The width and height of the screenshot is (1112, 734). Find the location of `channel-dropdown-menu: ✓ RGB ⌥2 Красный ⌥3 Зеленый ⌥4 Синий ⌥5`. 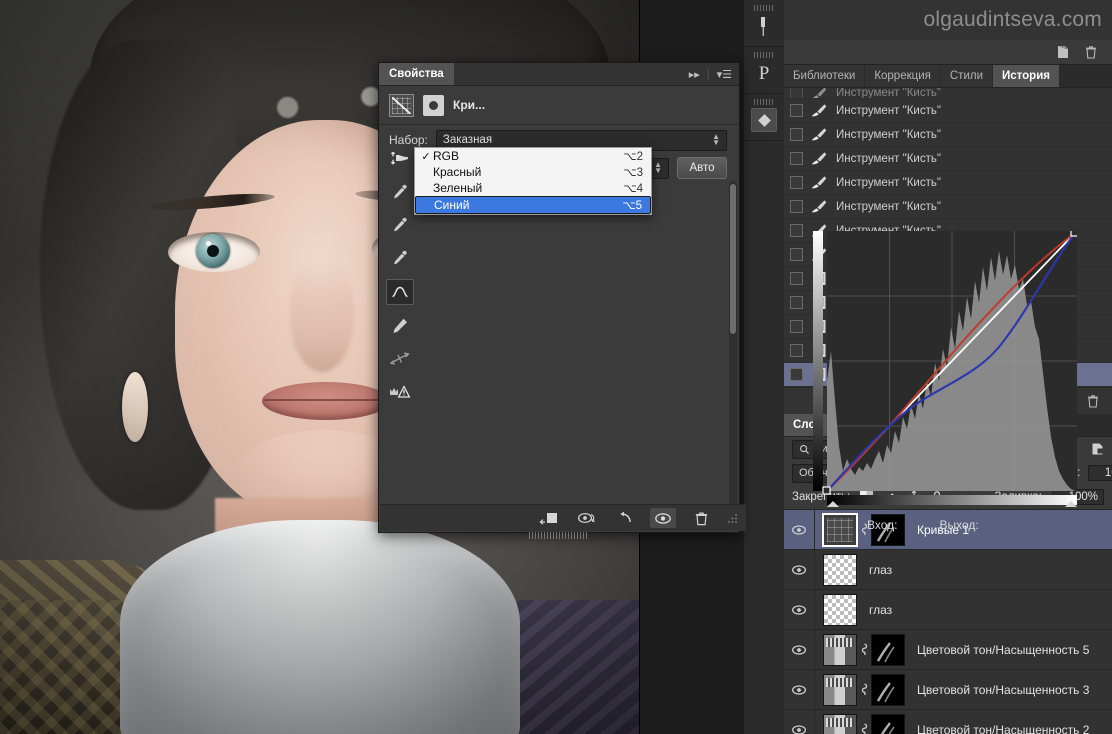

channel-dropdown-menu: ✓ RGB ⌥2 Красный ⌥3 Зеленый ⌥4 Синий ⌥5 is located at coordinates (533, 181).